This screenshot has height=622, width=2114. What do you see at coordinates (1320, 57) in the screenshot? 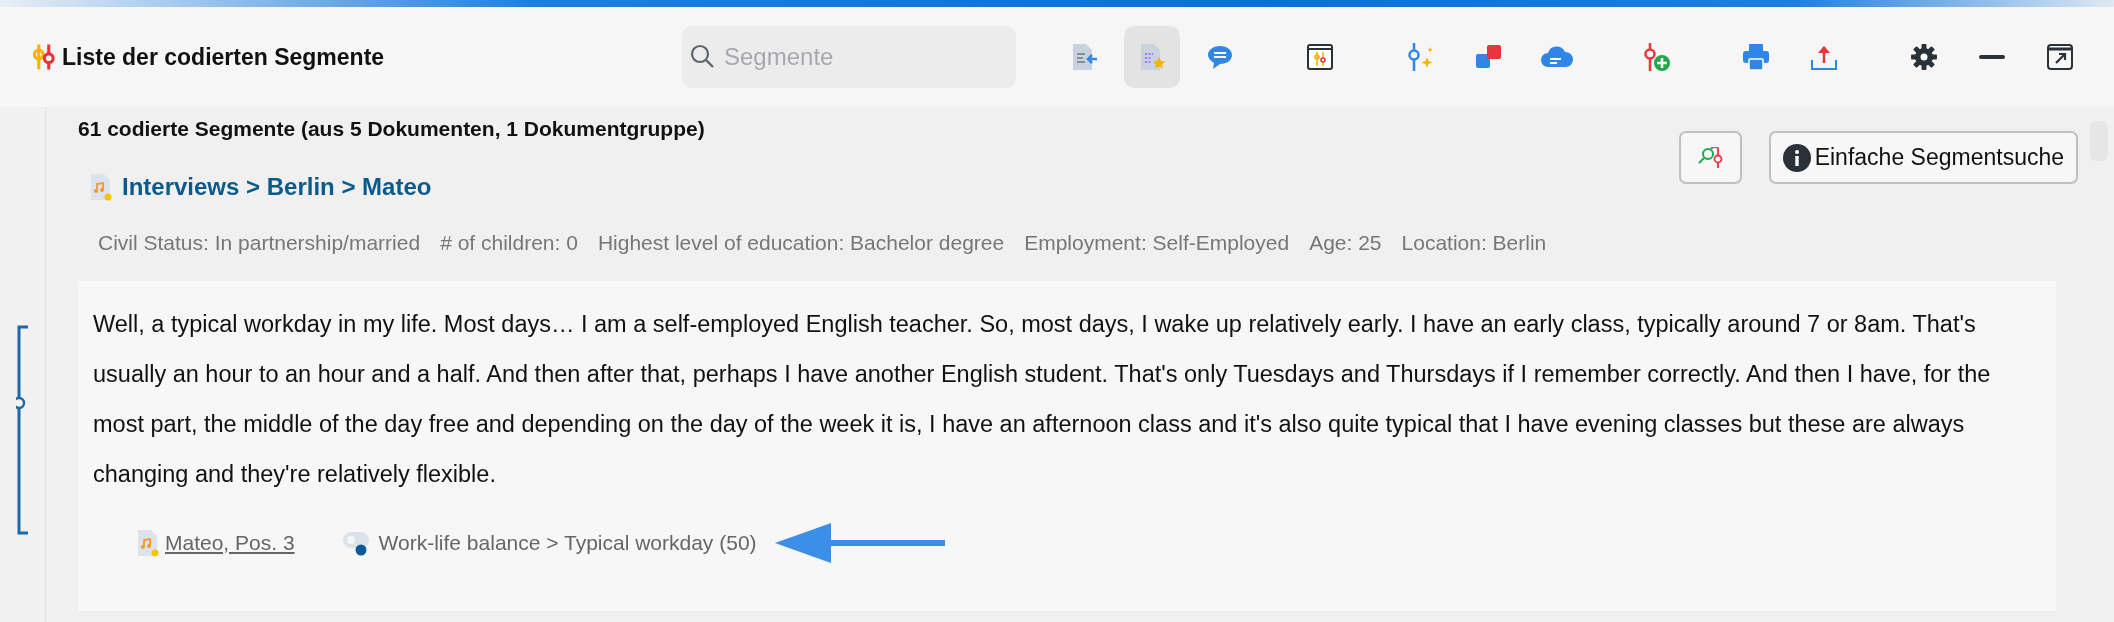
I see `code-window-icon` at bounding box center [1320, 57].